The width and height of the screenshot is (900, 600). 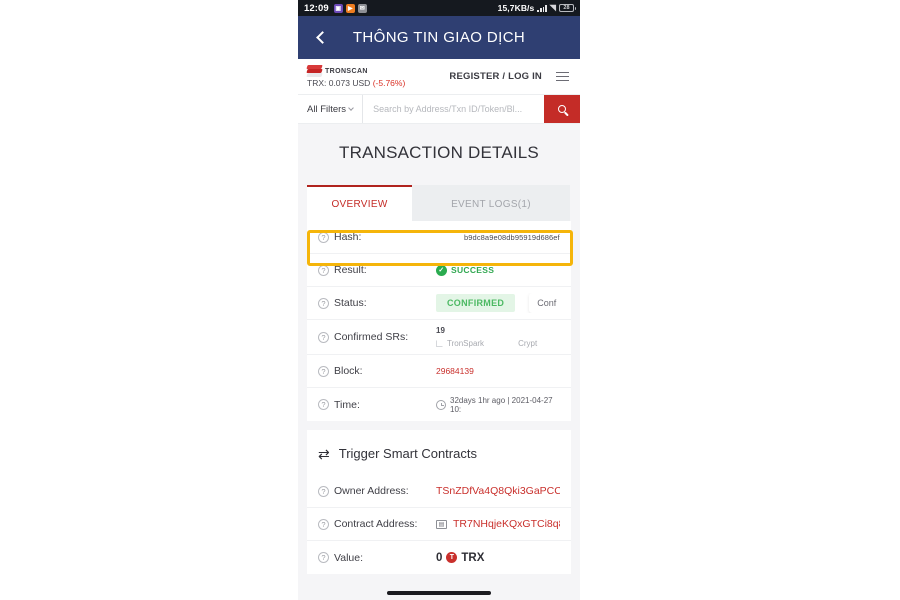 I want to click on row-owner-address: ? Owner Address: TSnZDfVa4Q8Qki3GaPCC, so click(x=439, y=491).